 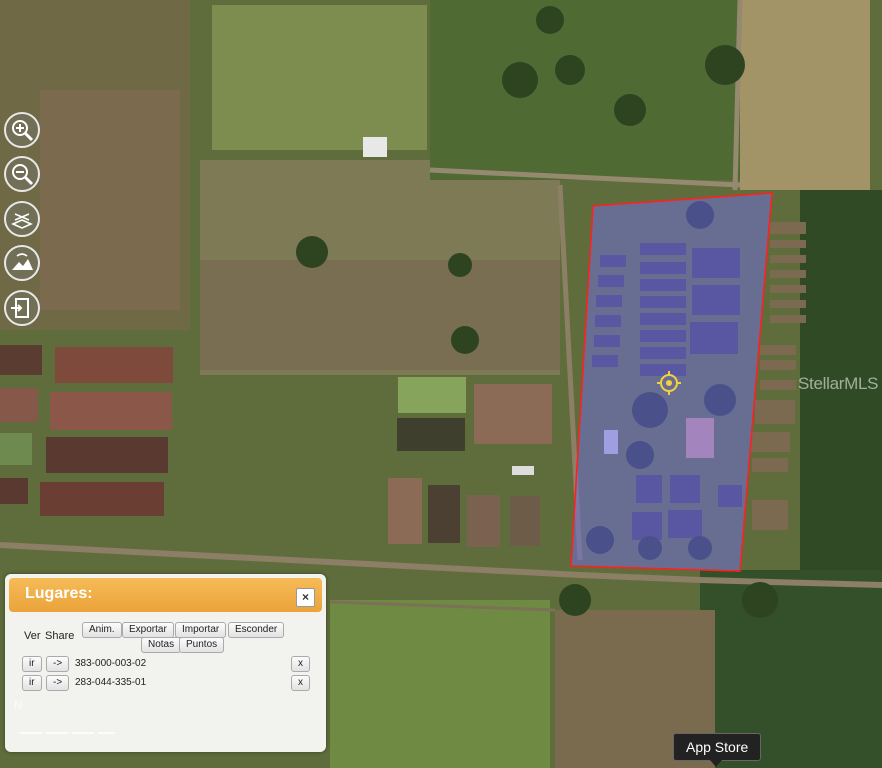 I want to click on zoom-in-button, so click(x=22, y=130).